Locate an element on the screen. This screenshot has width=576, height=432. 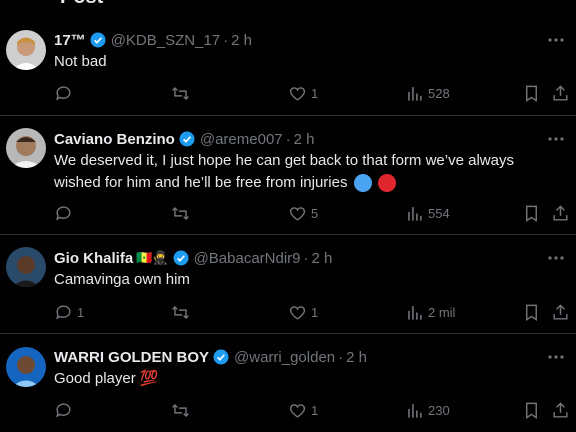
action-bar: 1 1 2 mil is located at coordinates (315, 313).